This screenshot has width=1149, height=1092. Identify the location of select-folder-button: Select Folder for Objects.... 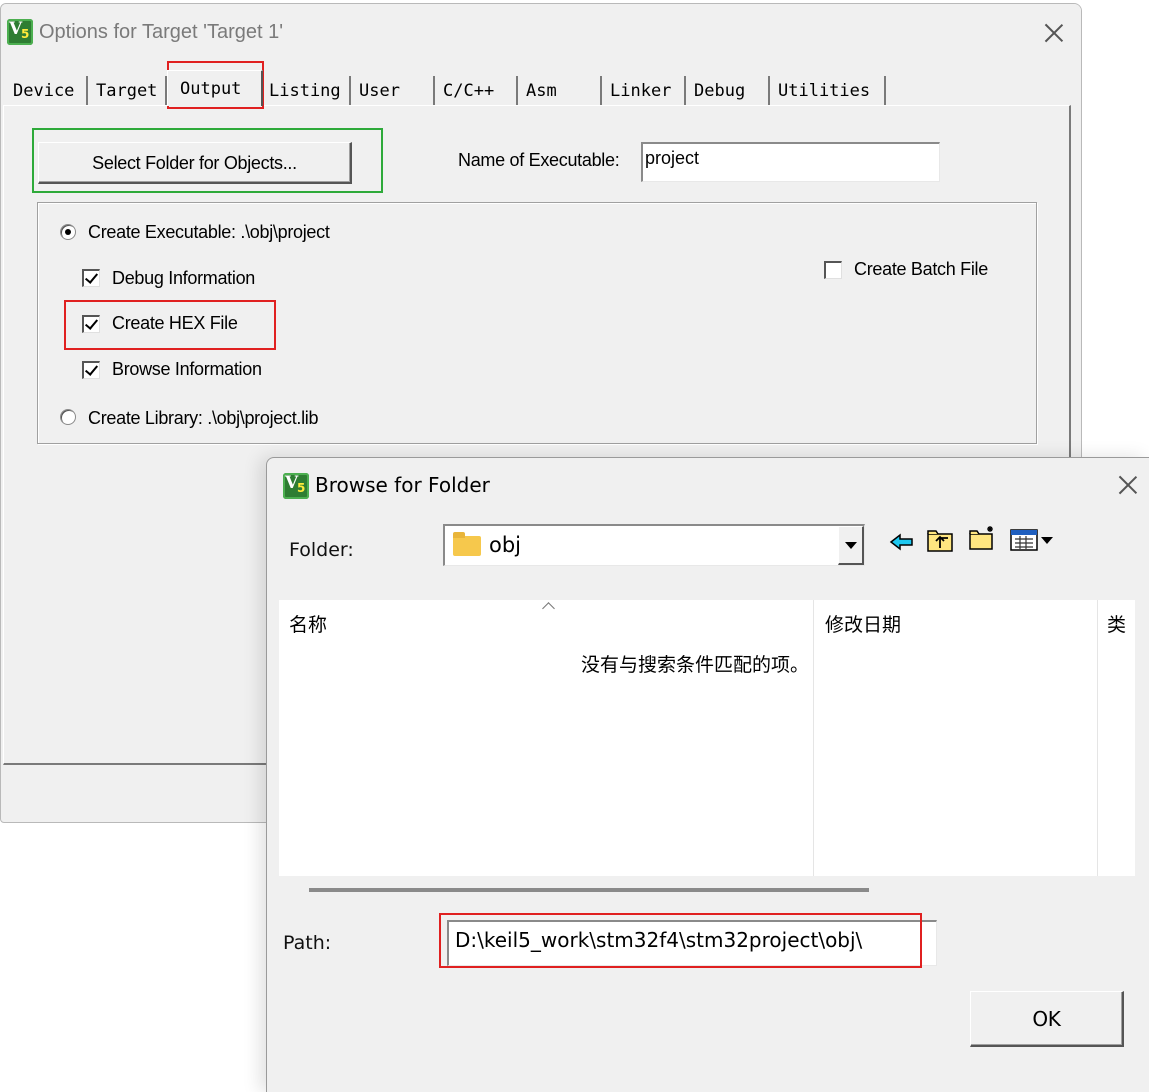
(195, 163).